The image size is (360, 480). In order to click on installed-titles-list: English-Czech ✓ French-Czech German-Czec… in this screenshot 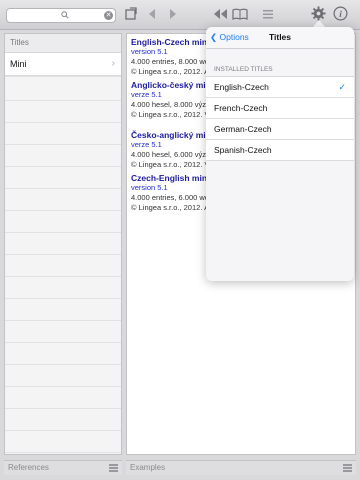, I will do `click(280, 118)`.